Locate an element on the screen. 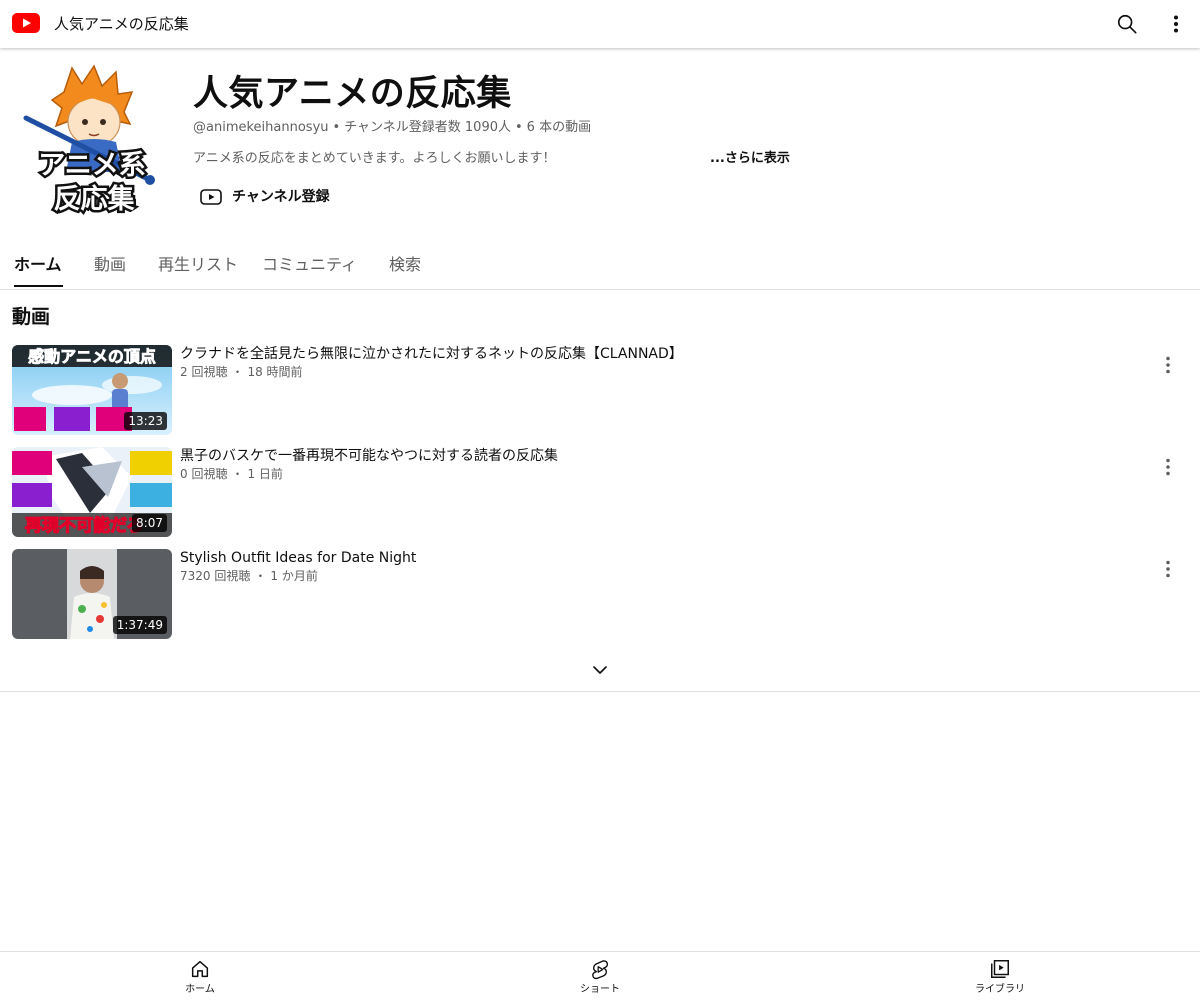 The height and width of the screenshot is (1000, 1200). channel-name: 人気アニメの反応集 is located at coordinates (352, 94).